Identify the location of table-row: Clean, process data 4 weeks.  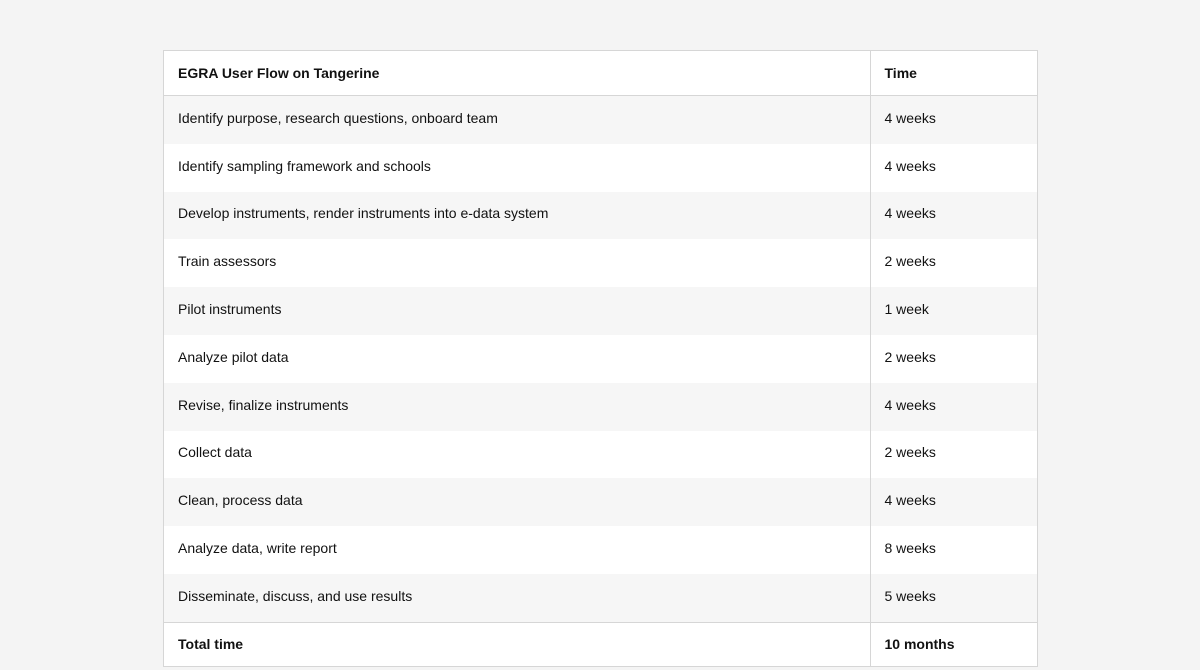
(600, 502).